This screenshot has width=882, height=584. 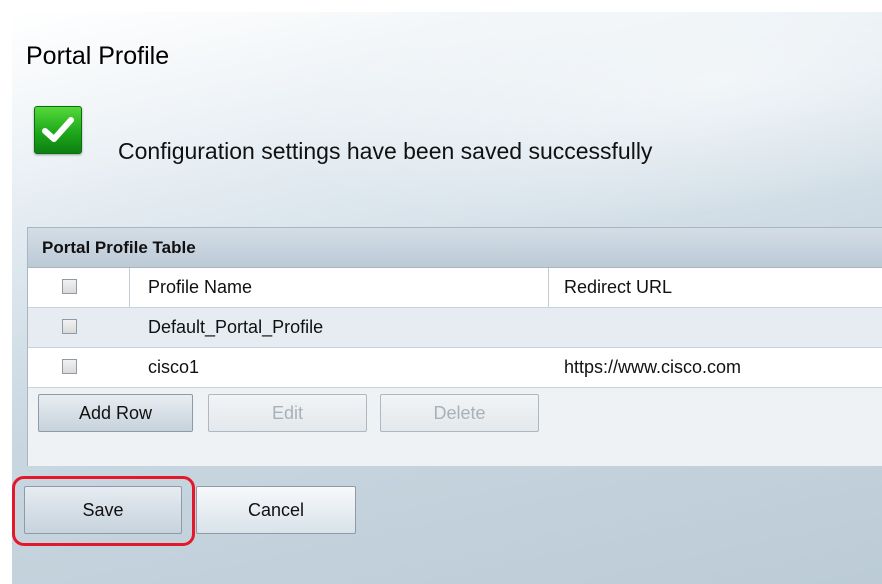 I want to click on table-row: cisco1 https://www.cisco.com, so click(x=455, y=368).